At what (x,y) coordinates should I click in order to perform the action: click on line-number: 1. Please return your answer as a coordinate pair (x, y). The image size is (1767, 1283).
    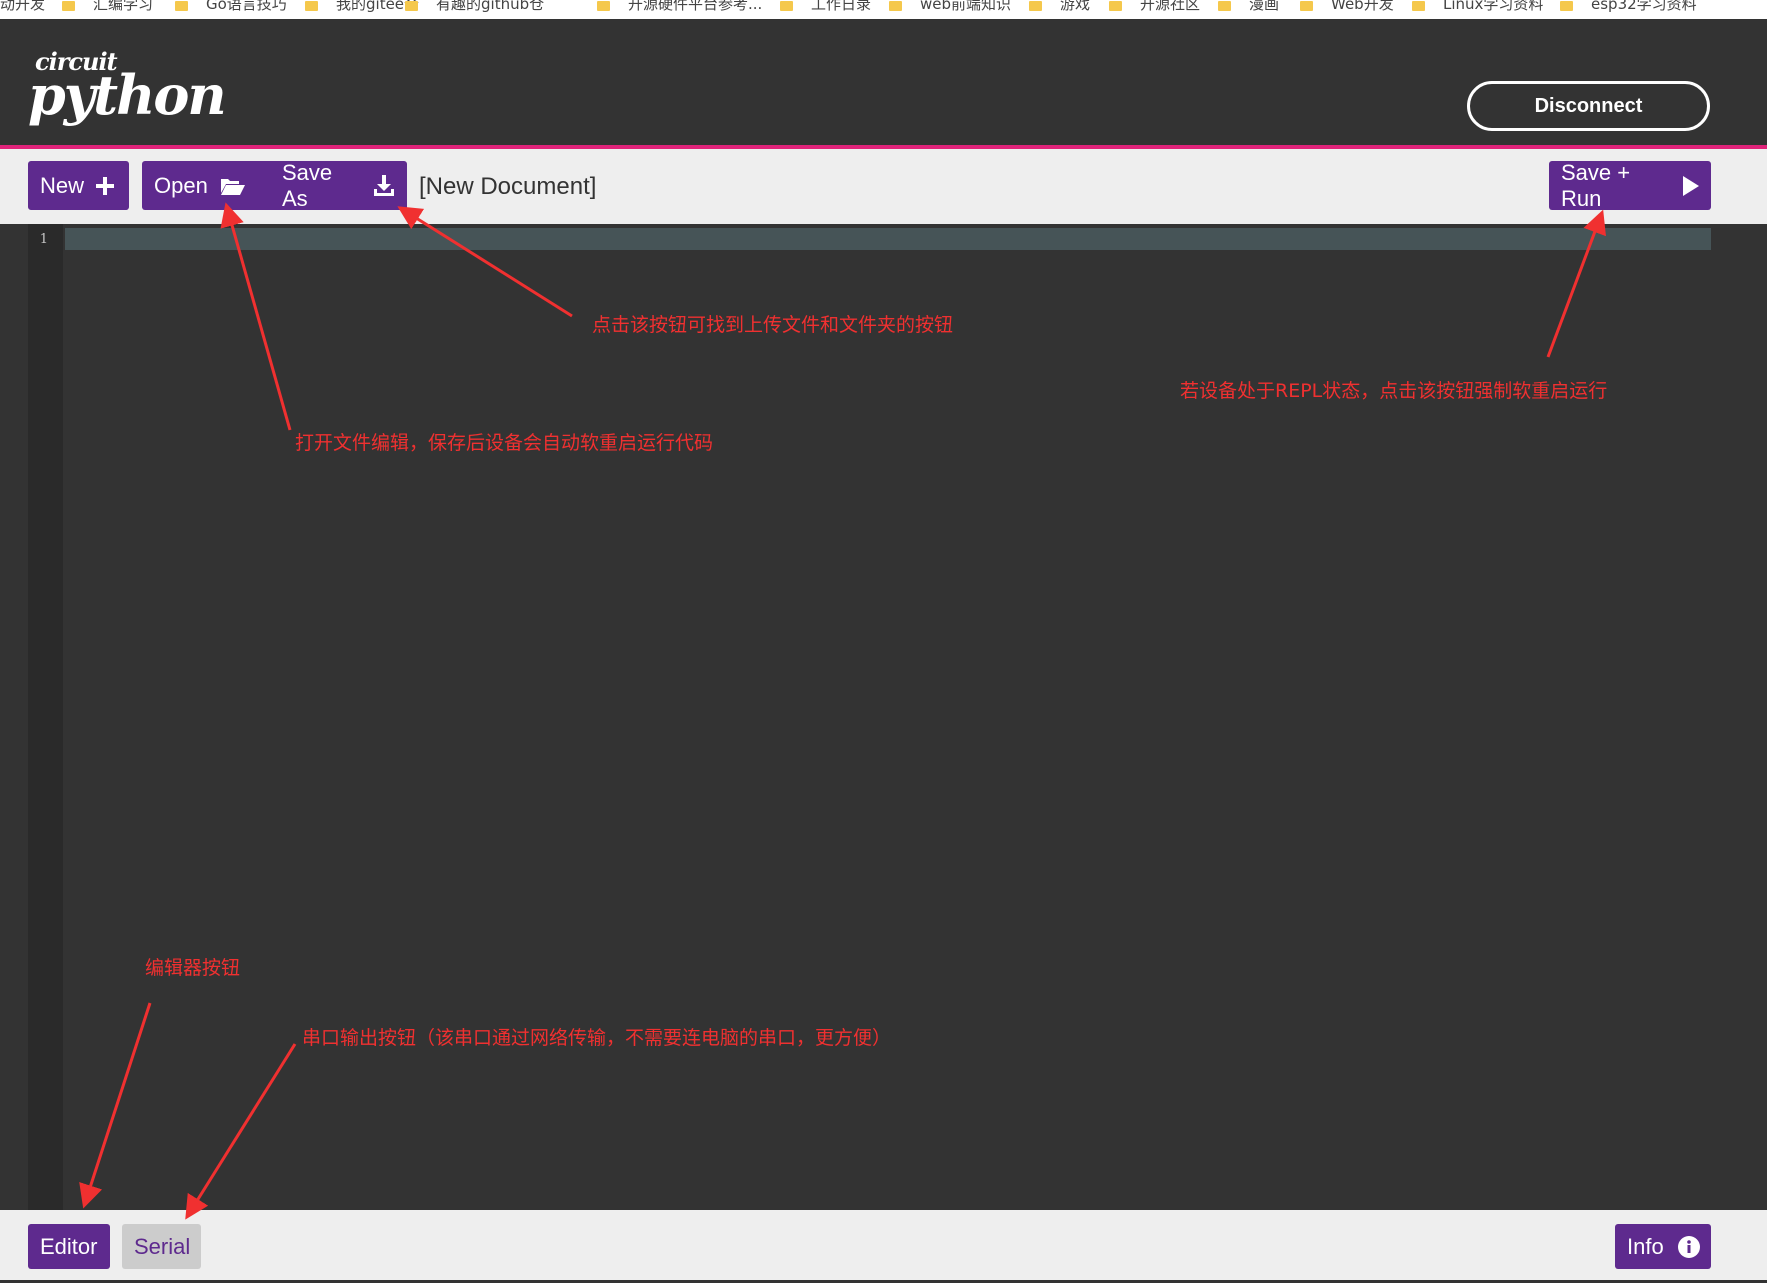
    Looking at the image, I should click on (43, 239).